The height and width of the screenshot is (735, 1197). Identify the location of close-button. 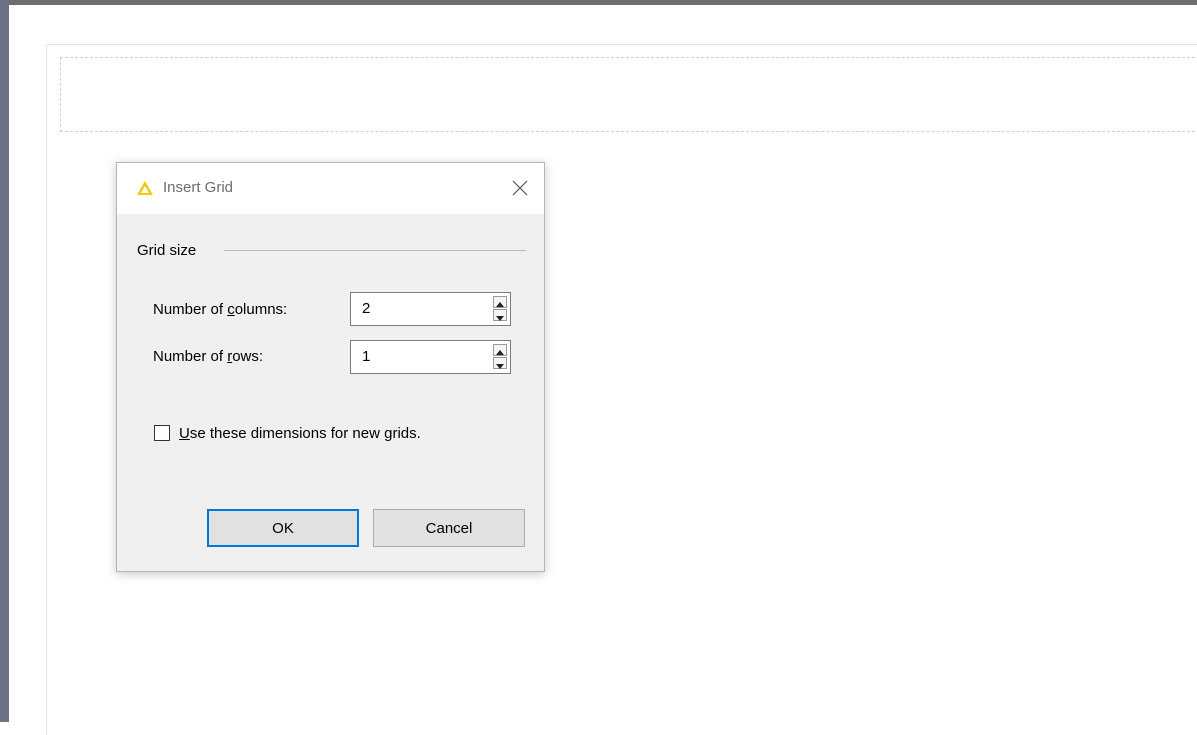
(520, 188).